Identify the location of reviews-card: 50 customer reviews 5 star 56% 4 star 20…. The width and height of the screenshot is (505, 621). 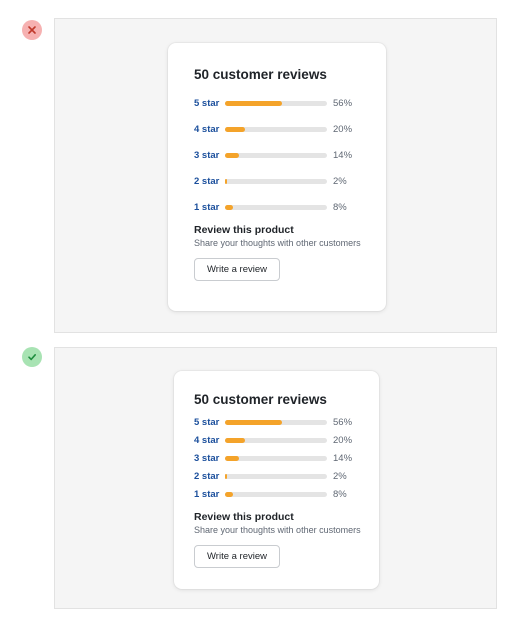
(276, 480).